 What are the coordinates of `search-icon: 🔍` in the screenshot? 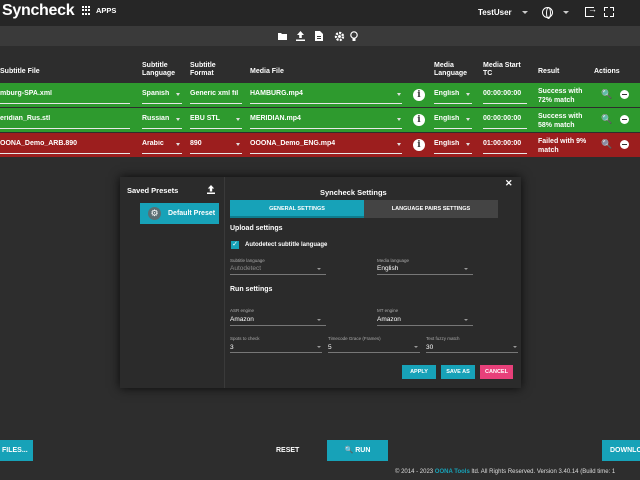 It's located at (349, 450).